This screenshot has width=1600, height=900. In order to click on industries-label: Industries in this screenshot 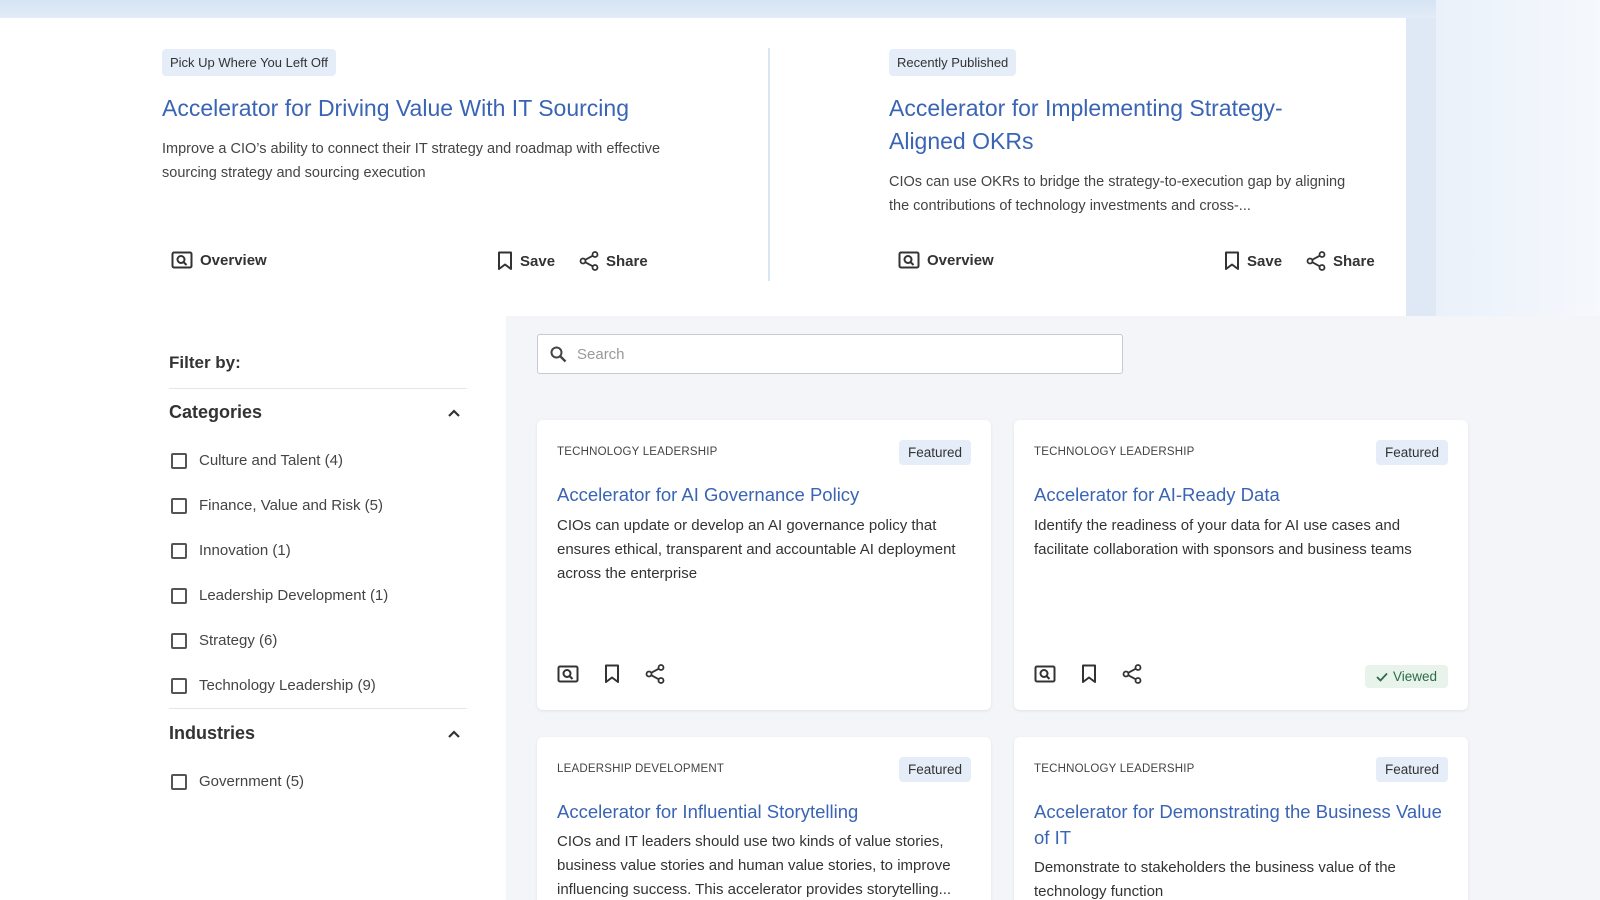, I will do `click(212, 733)`.